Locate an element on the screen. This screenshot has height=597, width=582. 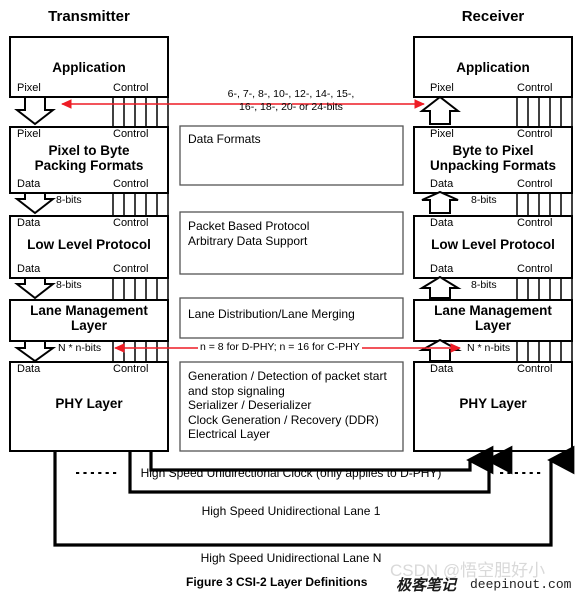
tx-p2b-port-data-bottom: Data is located at coordinates (29, 184).